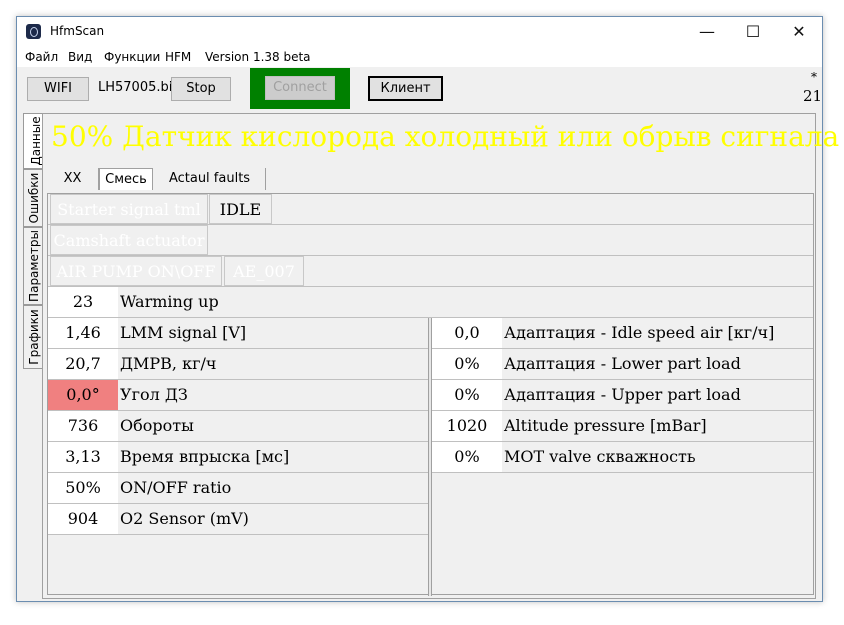  I want to click on idle-indicator: IDLE, so click(240, 209).